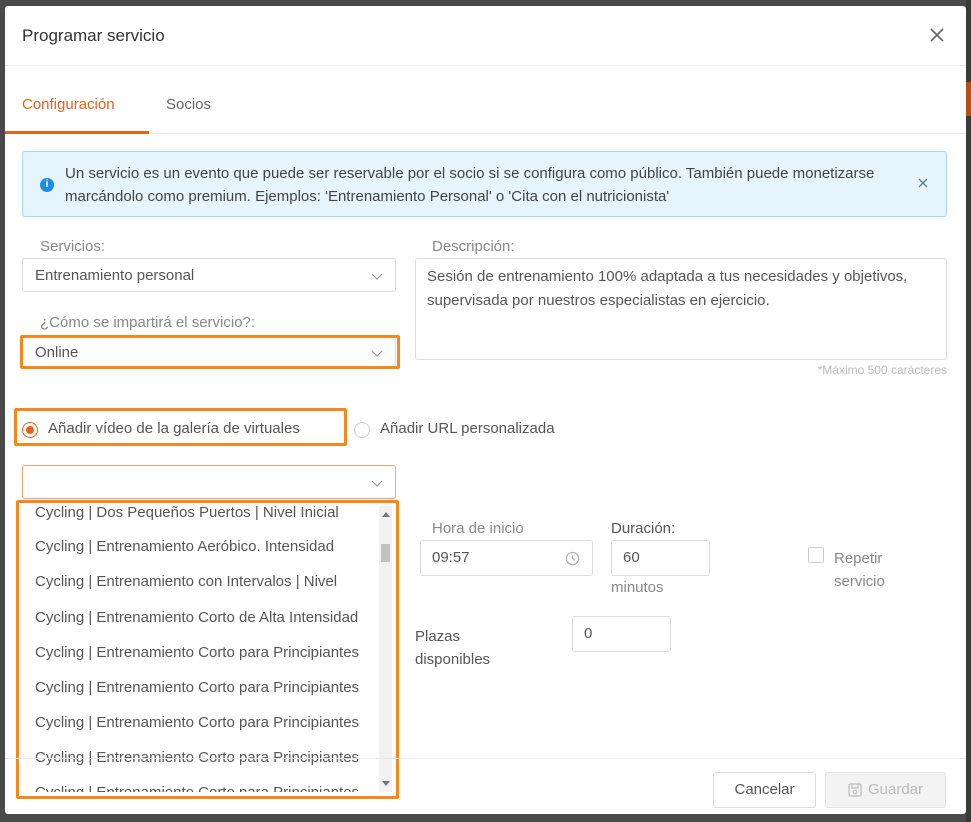 This screenshot has height=822, width=971. What do you see at coordinates (57, 352) in the screenshot?
I see `modo-value: Online` at bounding box center [57, 352].